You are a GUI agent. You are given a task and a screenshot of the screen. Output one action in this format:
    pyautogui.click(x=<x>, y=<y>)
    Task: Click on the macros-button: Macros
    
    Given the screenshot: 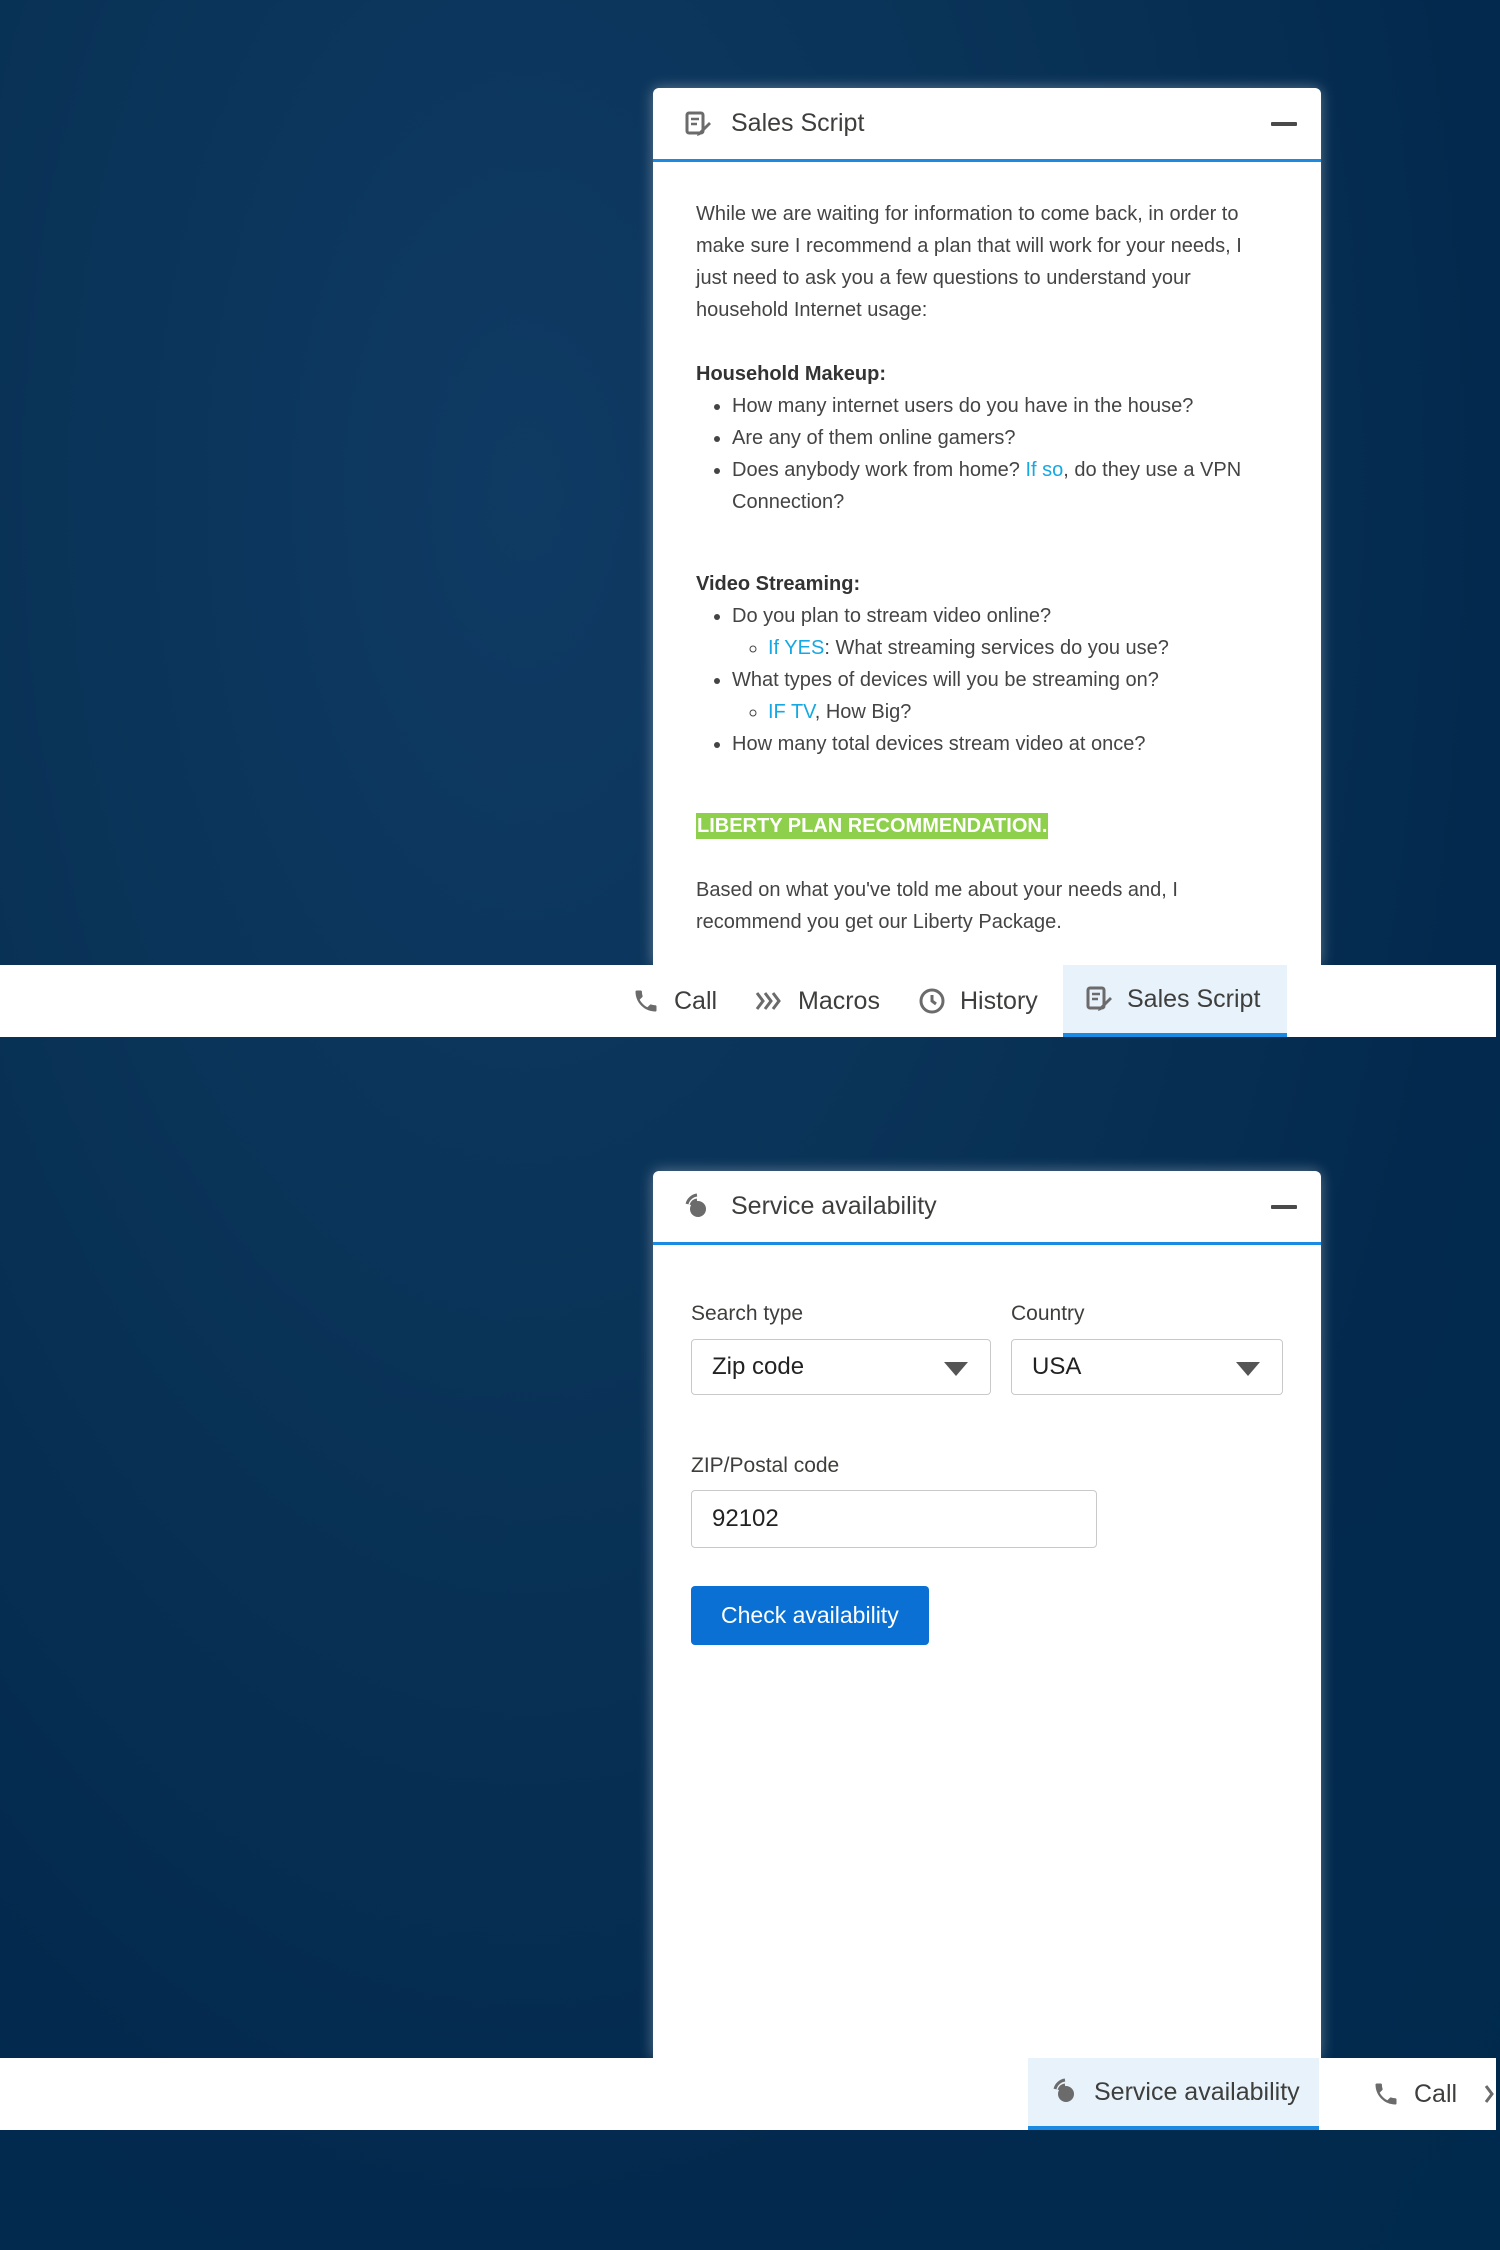 What is the action you would take?
    pyautogui.click(x=817, y=1001)
    